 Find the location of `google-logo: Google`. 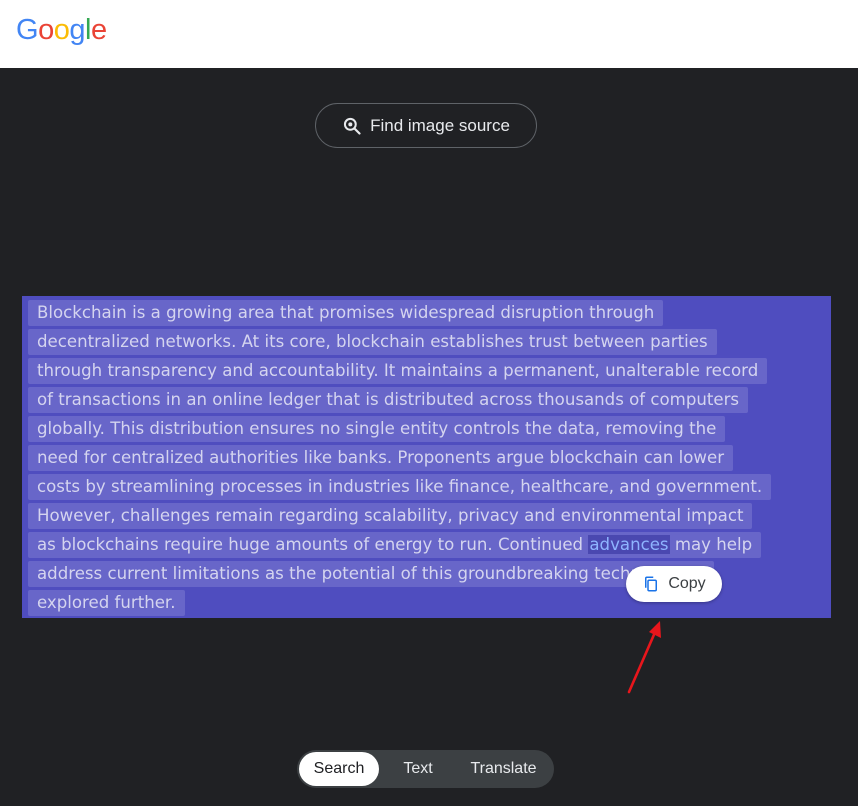

google-logo: Google is located at coordinates (61, 30).